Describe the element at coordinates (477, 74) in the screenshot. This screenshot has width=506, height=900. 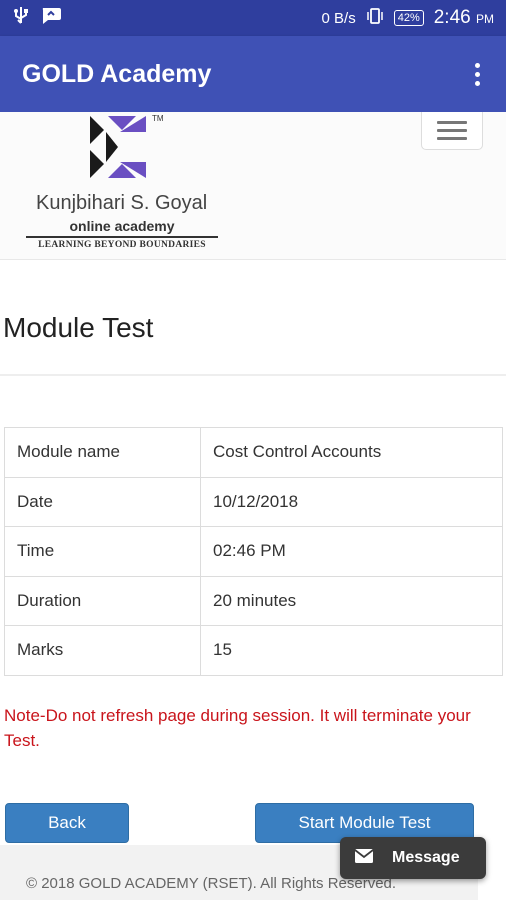
I see `more-options-icon` at that location.